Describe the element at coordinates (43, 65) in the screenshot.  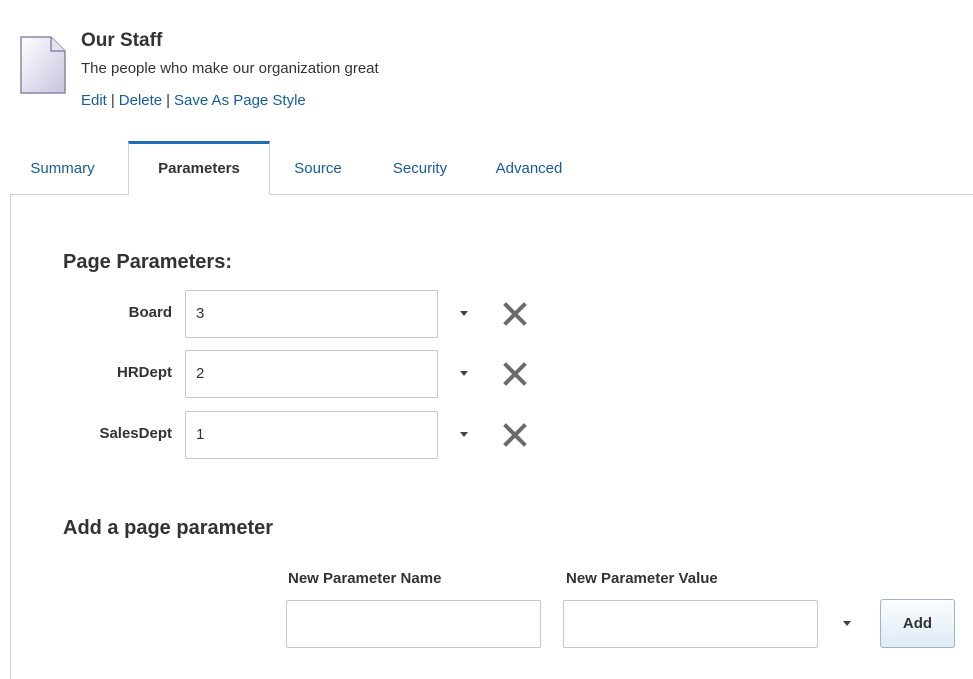
I see `document-icon` at that location.